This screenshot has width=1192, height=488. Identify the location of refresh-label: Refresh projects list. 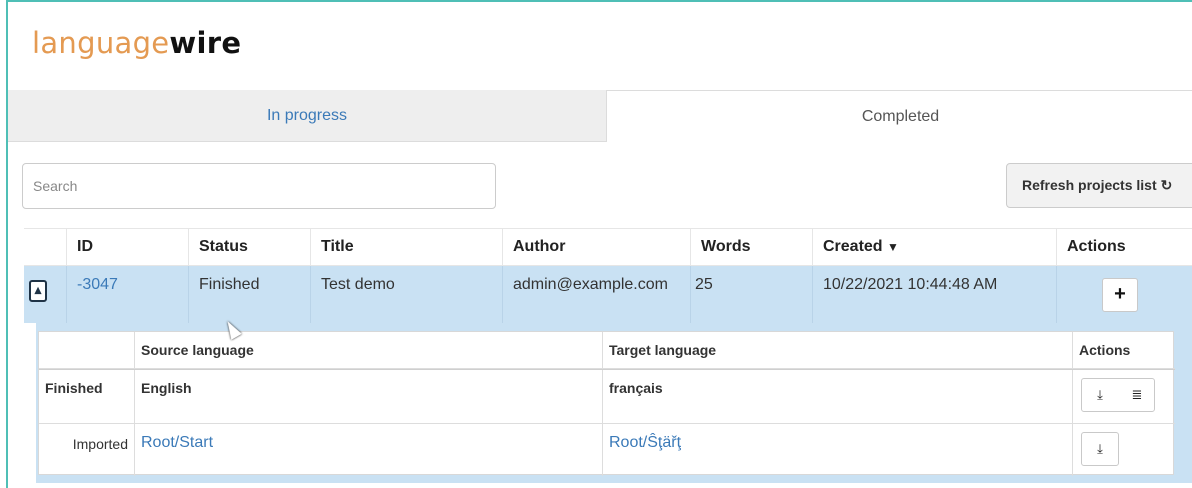
(1089, 185).